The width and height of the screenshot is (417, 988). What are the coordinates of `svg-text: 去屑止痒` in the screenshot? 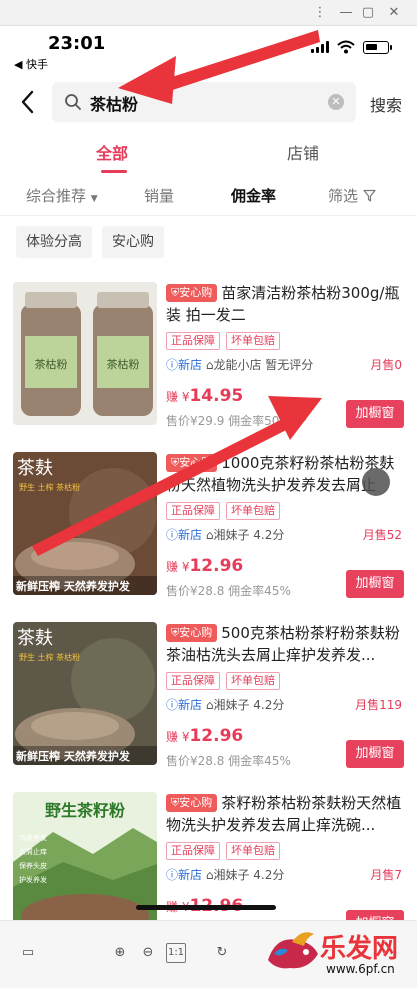 It's located at (33, 851).